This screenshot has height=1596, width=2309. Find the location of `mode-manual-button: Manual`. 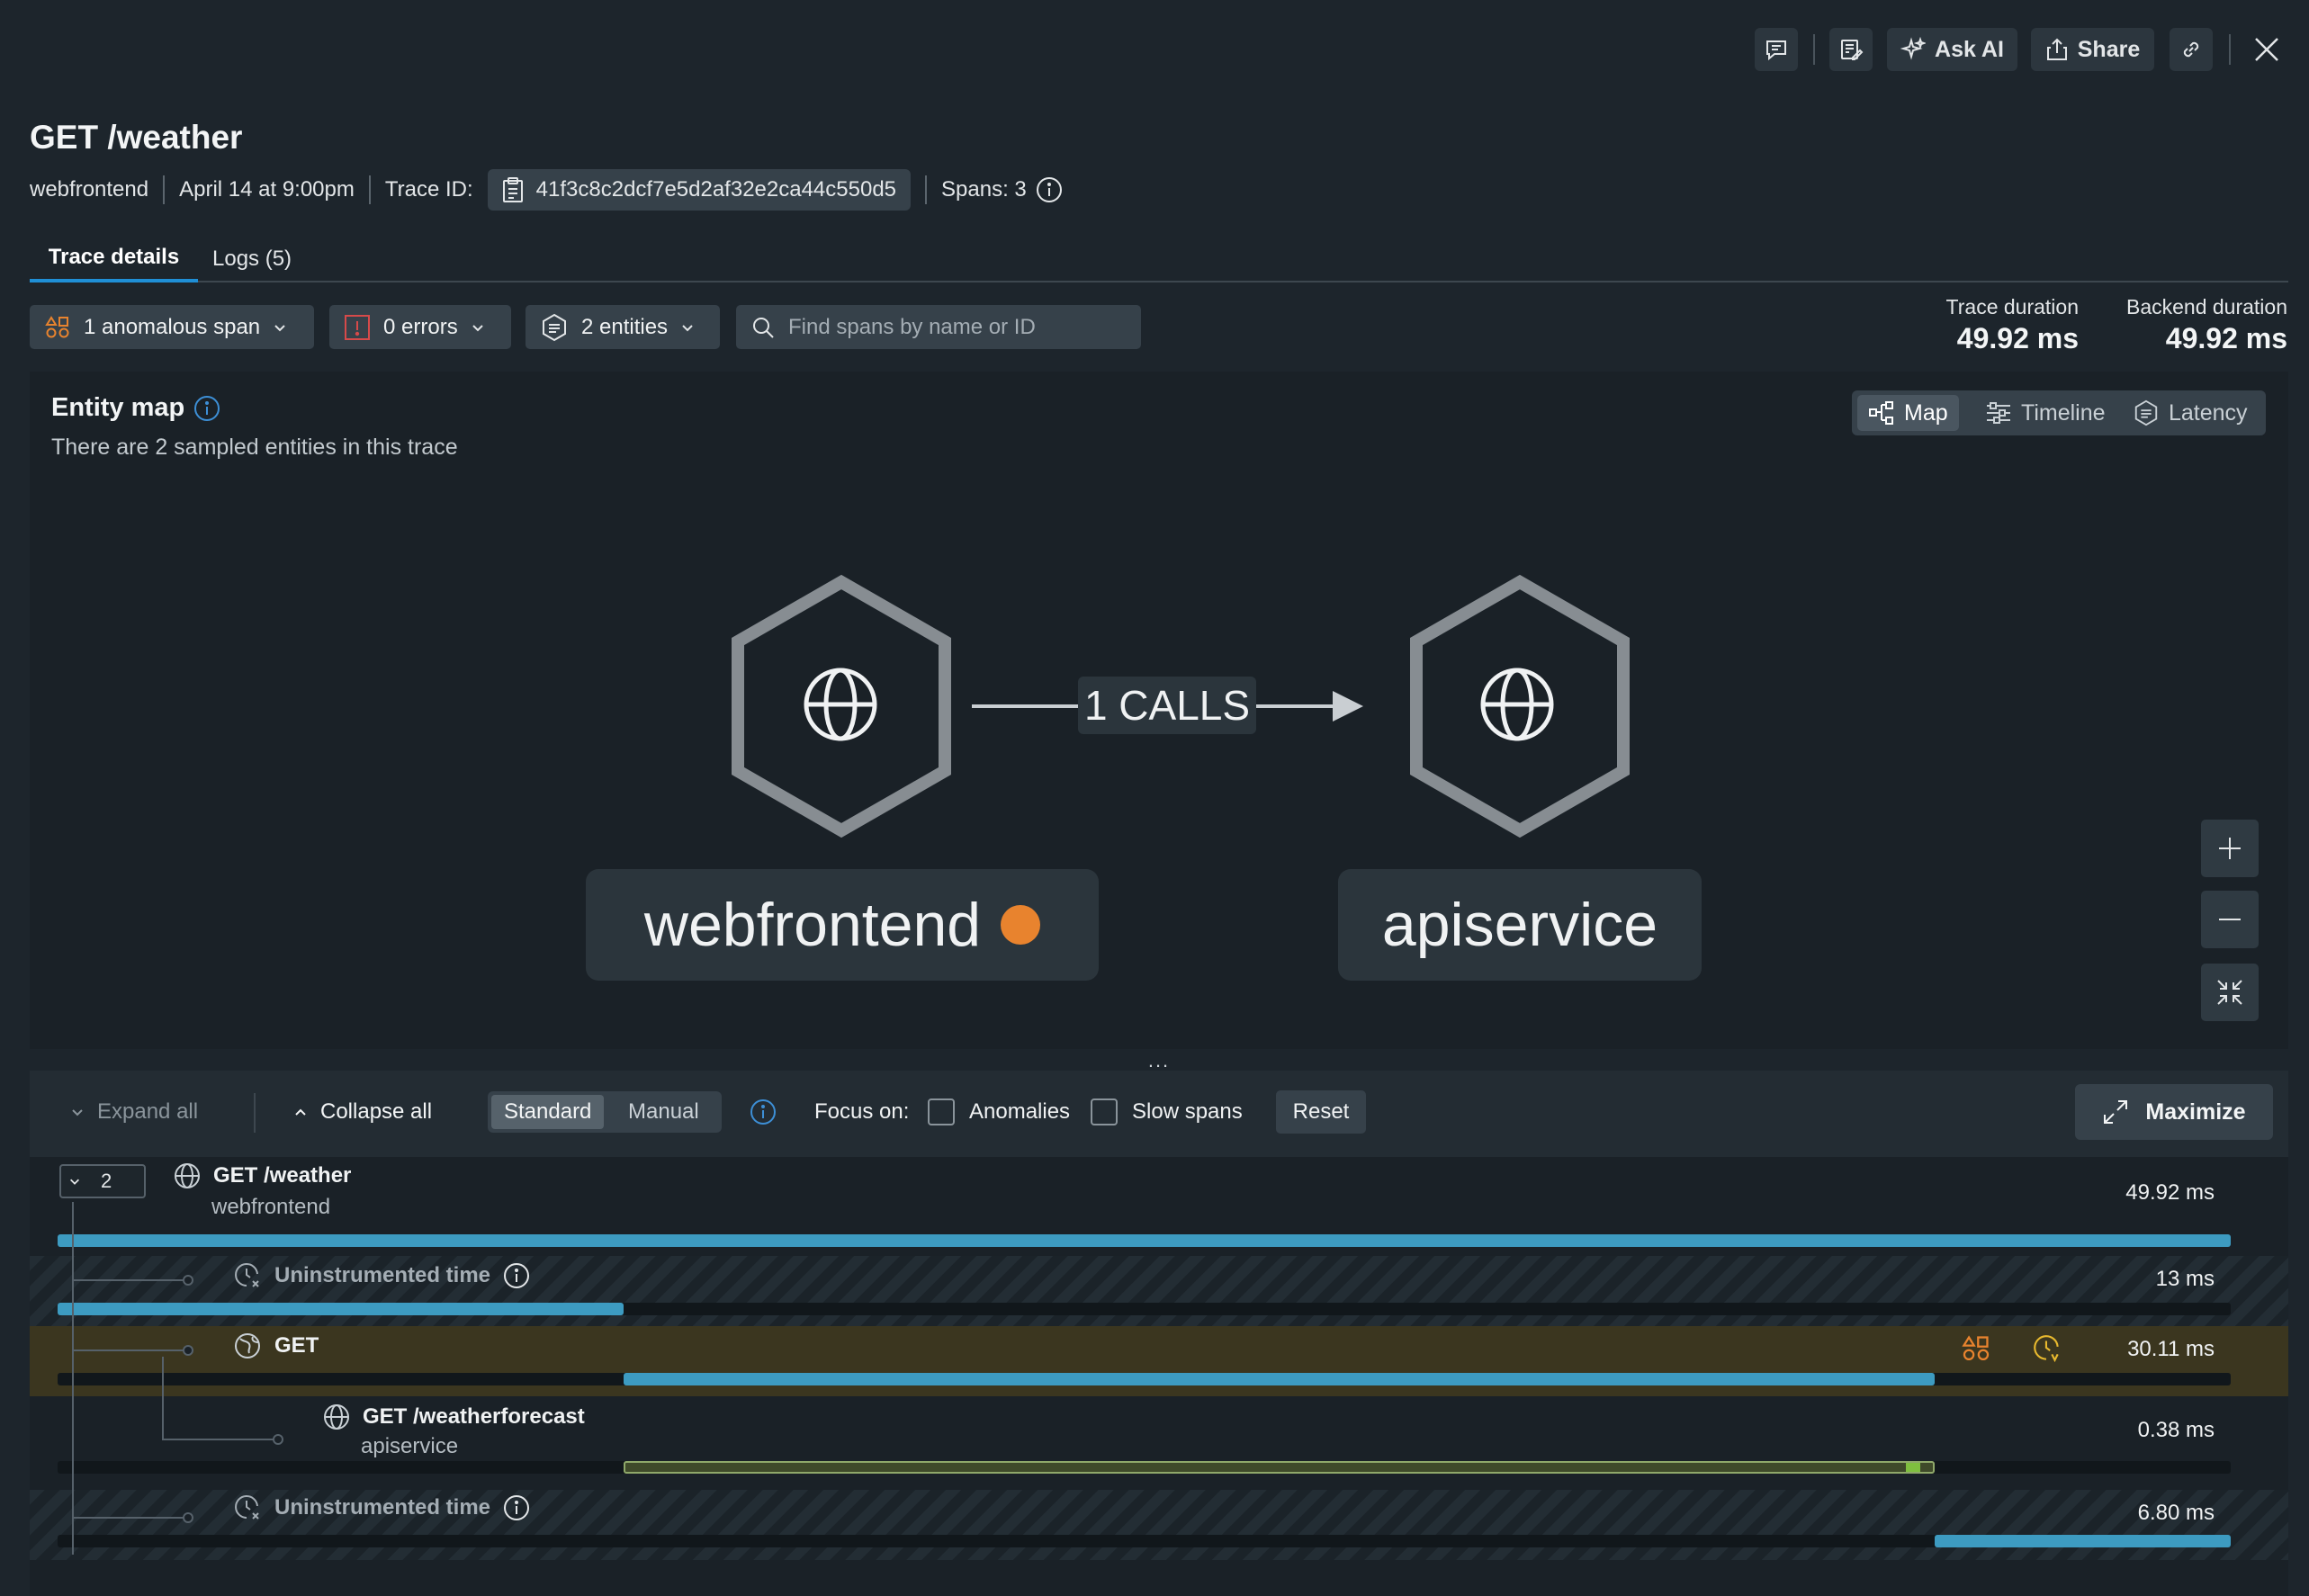

mode-manual-button: Manual is located at coordinates (663, 1112).